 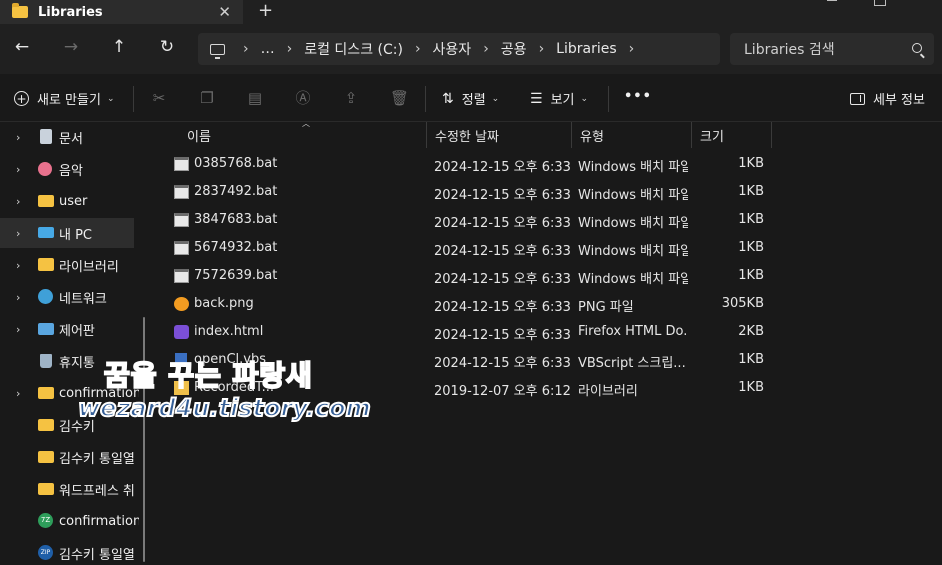 What do you see at coordinates (229, 331) in the screenshot?
I see `file-name: index.html` at bounding box center [229, 331].